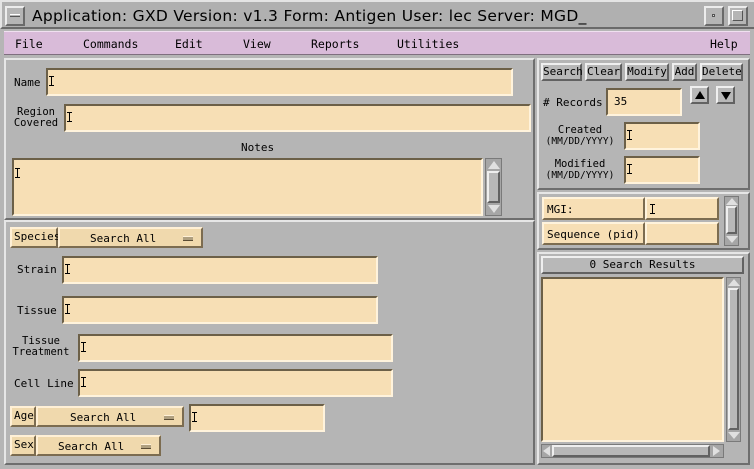 The width and height of the screenshot is (754, 469). What do you see at coordinates (562, 72) in the screenshot?
I see `search-button: Search` at bounding box center [562, 72].